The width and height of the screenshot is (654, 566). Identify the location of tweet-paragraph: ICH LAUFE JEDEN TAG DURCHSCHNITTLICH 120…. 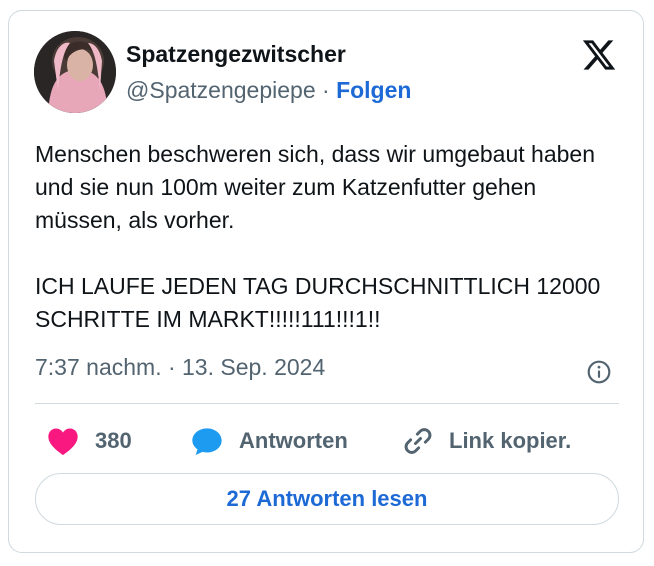
(318, 302).